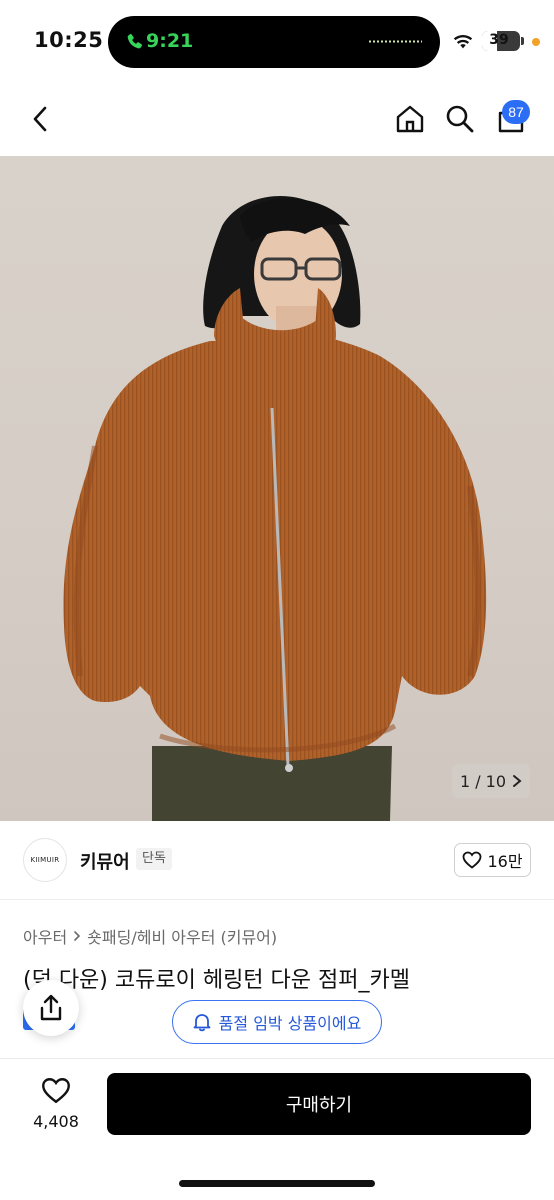  What do you see at coordinates (516, 112) in the screenshot?
I see `cart-count-badge: 87` at bounding box center [516, 112].